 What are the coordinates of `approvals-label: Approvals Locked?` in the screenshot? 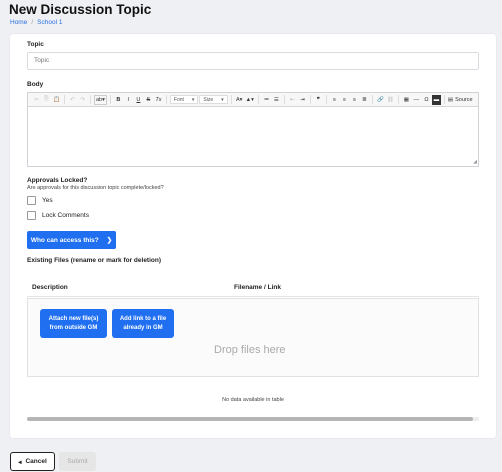 It's located at (57, 180).